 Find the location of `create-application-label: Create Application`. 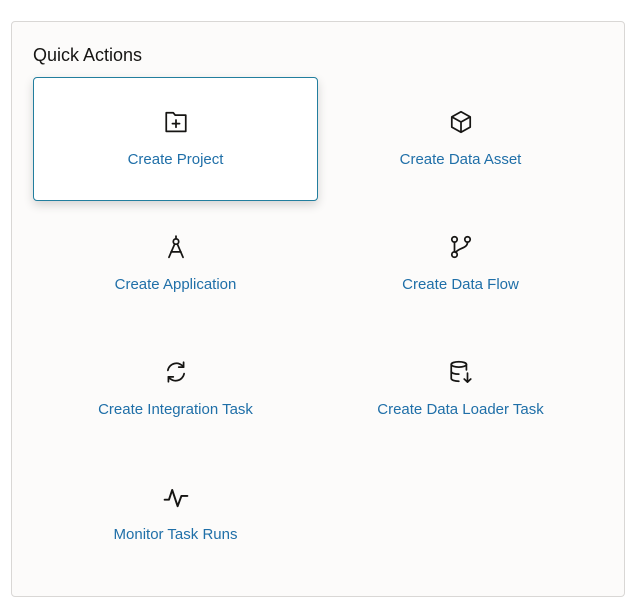

create-application-label: Create Application is located at coordinates (175, 284).